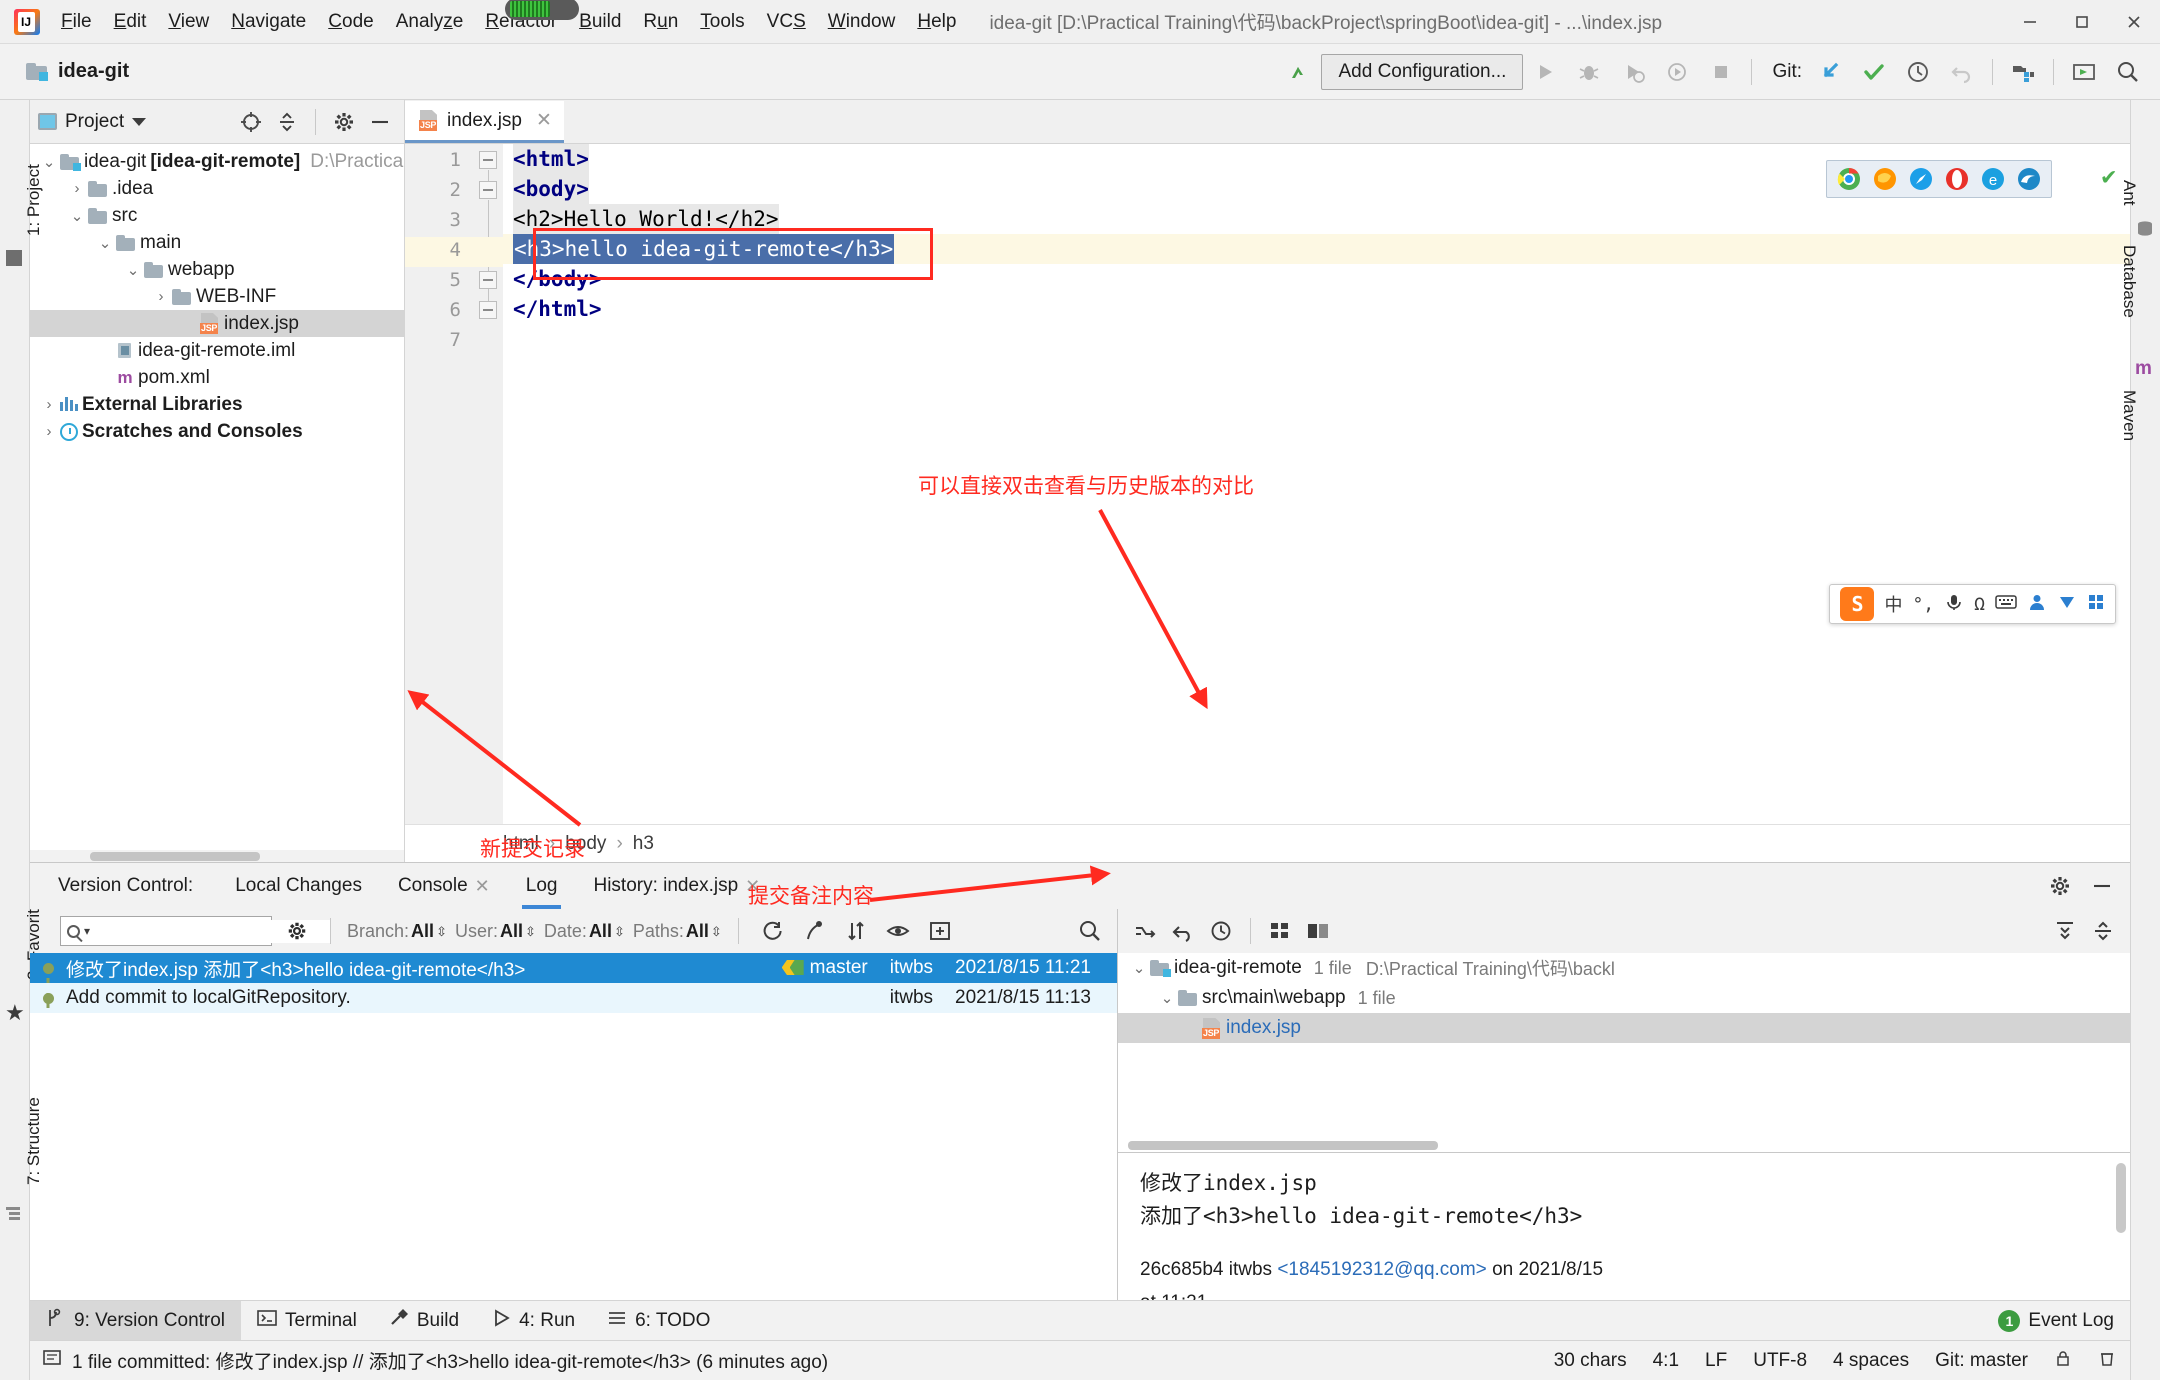 The image size is (2160, 1380). Describe the element at coordinates (217, 188) in the screenshot. I see `tree-row-idea: › .idea` at that location.